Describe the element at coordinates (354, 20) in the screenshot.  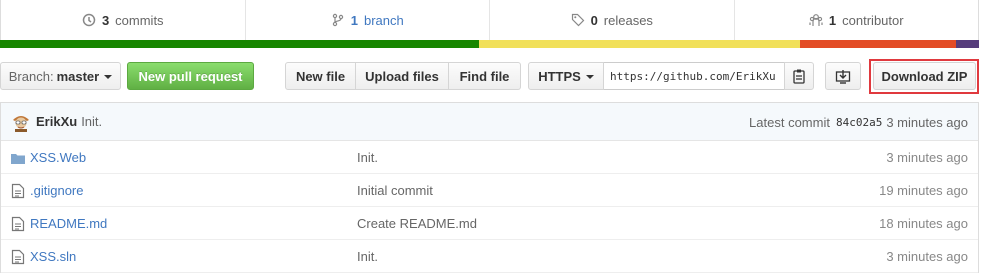
I see `branches-count: 1` at that location.